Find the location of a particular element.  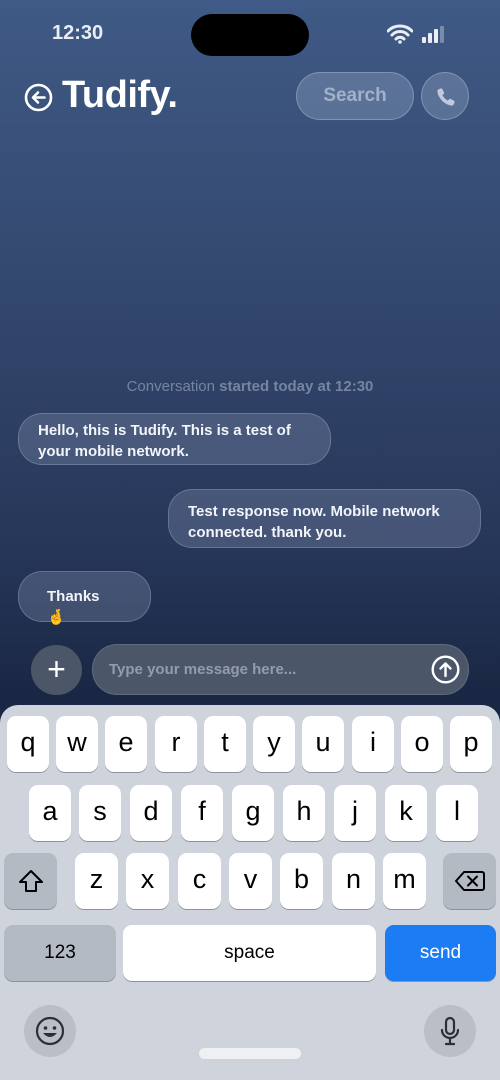

add-attachment-button: + is located at coordinates (56, 670).